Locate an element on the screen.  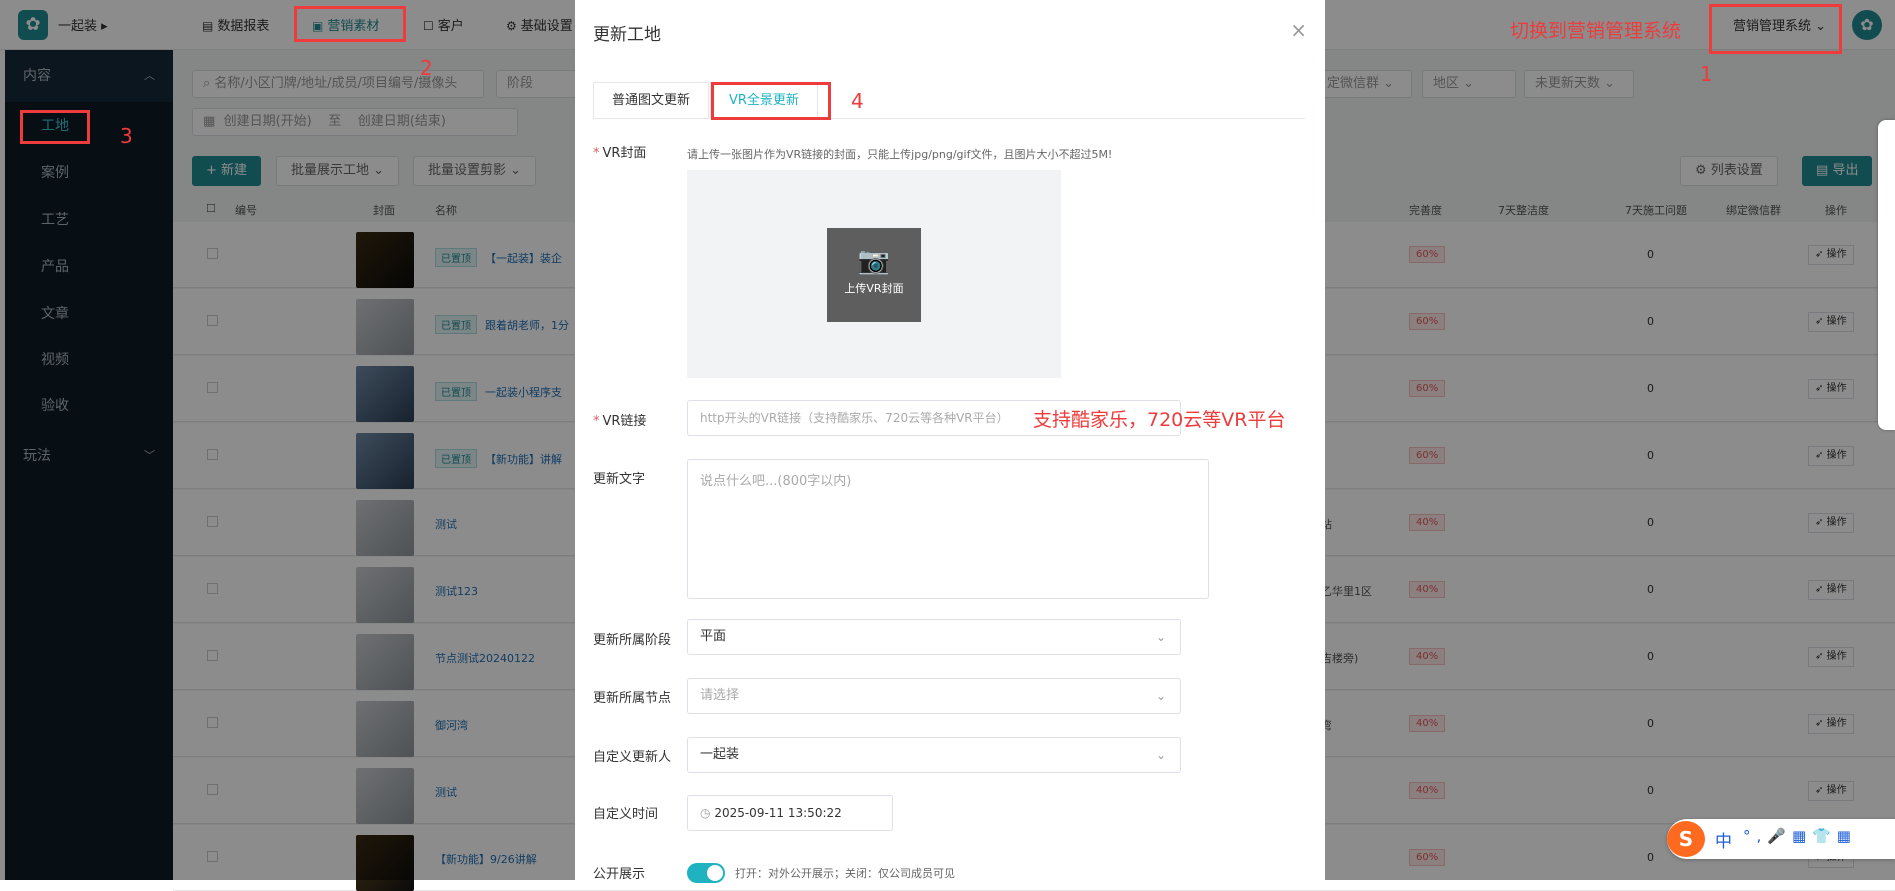
ime-toolbar: S 中 °,🎤▦👕▦ is located at coordinates (1781, 839).